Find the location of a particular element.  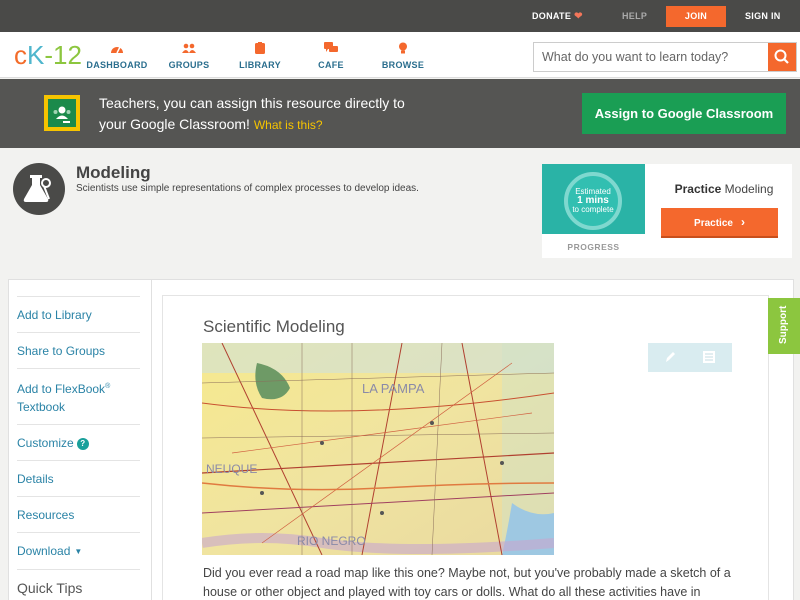

sidebar-divider is located at coordinates (151, 440).